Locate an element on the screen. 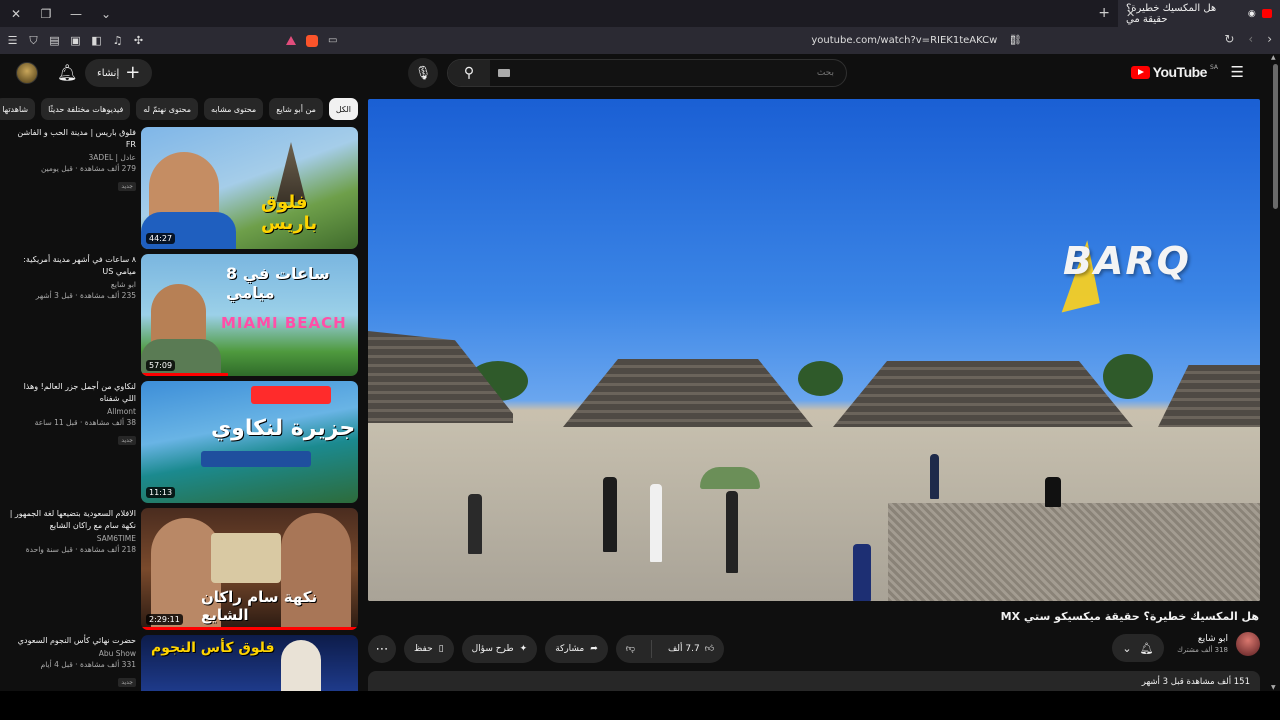  shield-icon: ⛉ is located at coordinates (33, 41).